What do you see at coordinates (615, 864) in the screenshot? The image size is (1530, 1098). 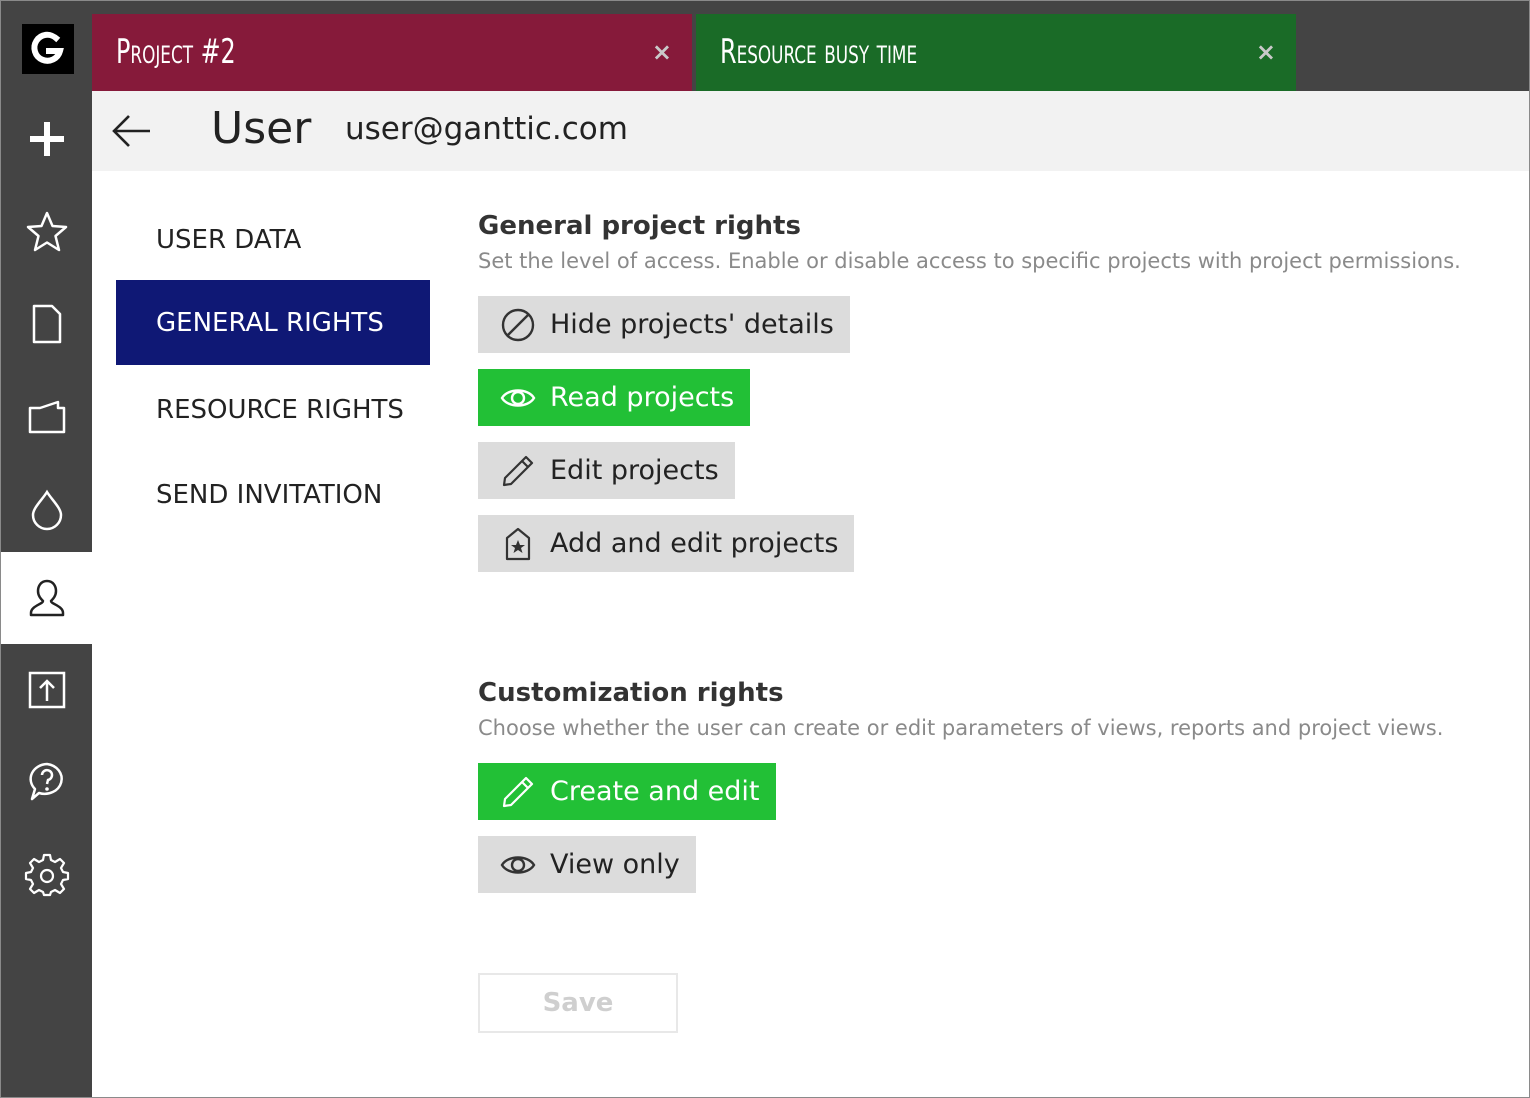 I see `option-label: View only` at bounding box center [615, 864].